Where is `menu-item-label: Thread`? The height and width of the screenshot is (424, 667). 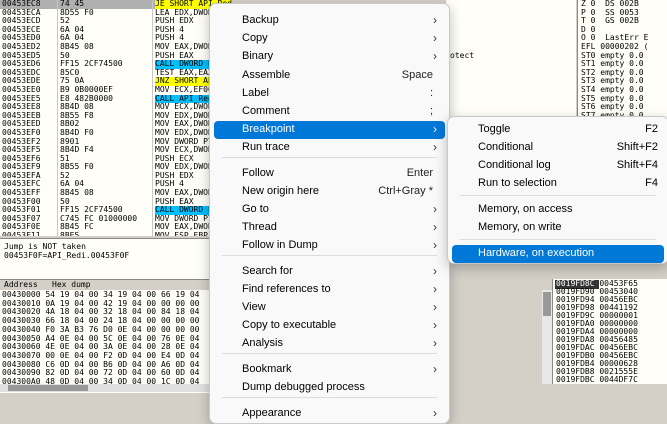 menu-item-label: Thread is located at coordinates (259, 227).